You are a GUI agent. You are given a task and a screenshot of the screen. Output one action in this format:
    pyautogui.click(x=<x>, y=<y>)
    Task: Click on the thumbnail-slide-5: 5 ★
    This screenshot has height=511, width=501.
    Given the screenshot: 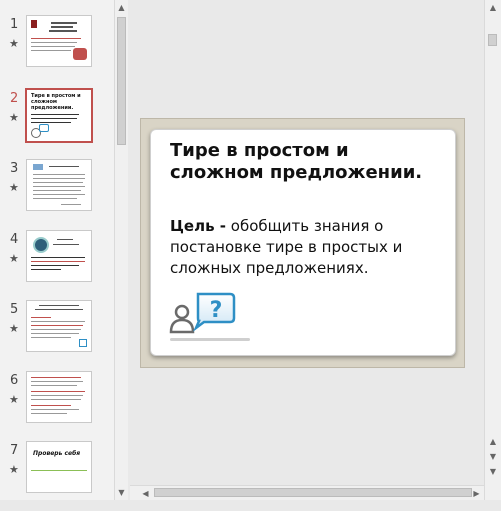 What is the action you would take?
    pyautogui.click(x=57, y=335)
    